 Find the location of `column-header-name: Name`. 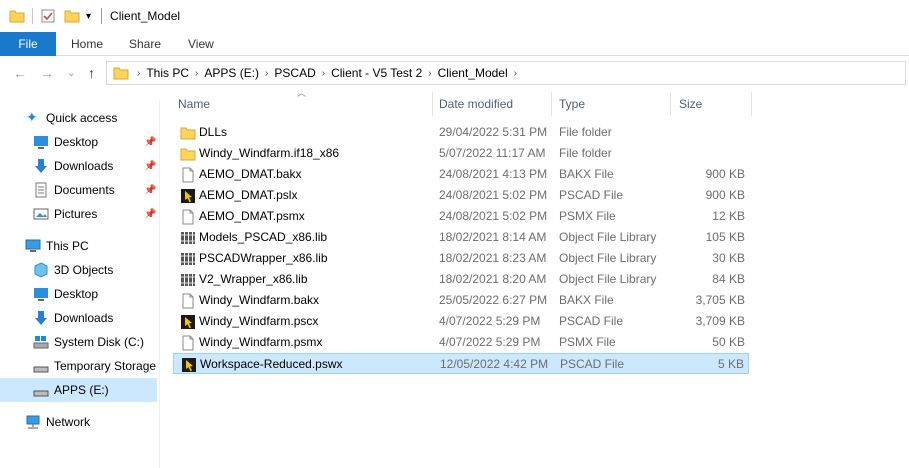

column-header-name: Name is located at coordinates (303, 104).